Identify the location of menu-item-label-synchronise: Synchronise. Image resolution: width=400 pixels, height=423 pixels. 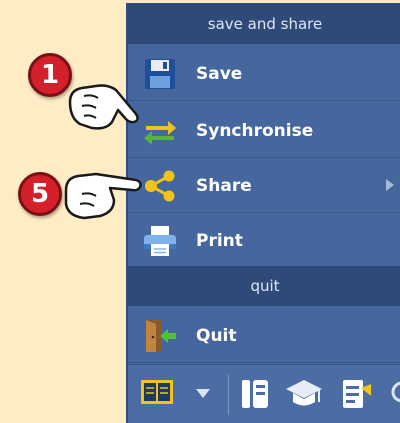
(255, 131).